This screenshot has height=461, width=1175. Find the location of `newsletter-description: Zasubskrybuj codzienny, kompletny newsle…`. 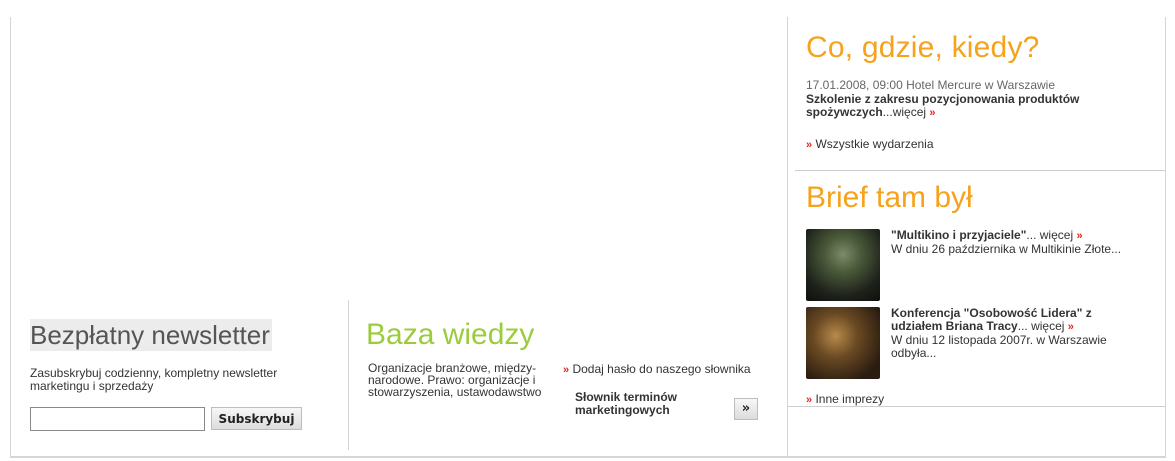

newsletter-description: Zasubskrybuj codzienny, kompletny newsle… is located at coordinates (154, 379).